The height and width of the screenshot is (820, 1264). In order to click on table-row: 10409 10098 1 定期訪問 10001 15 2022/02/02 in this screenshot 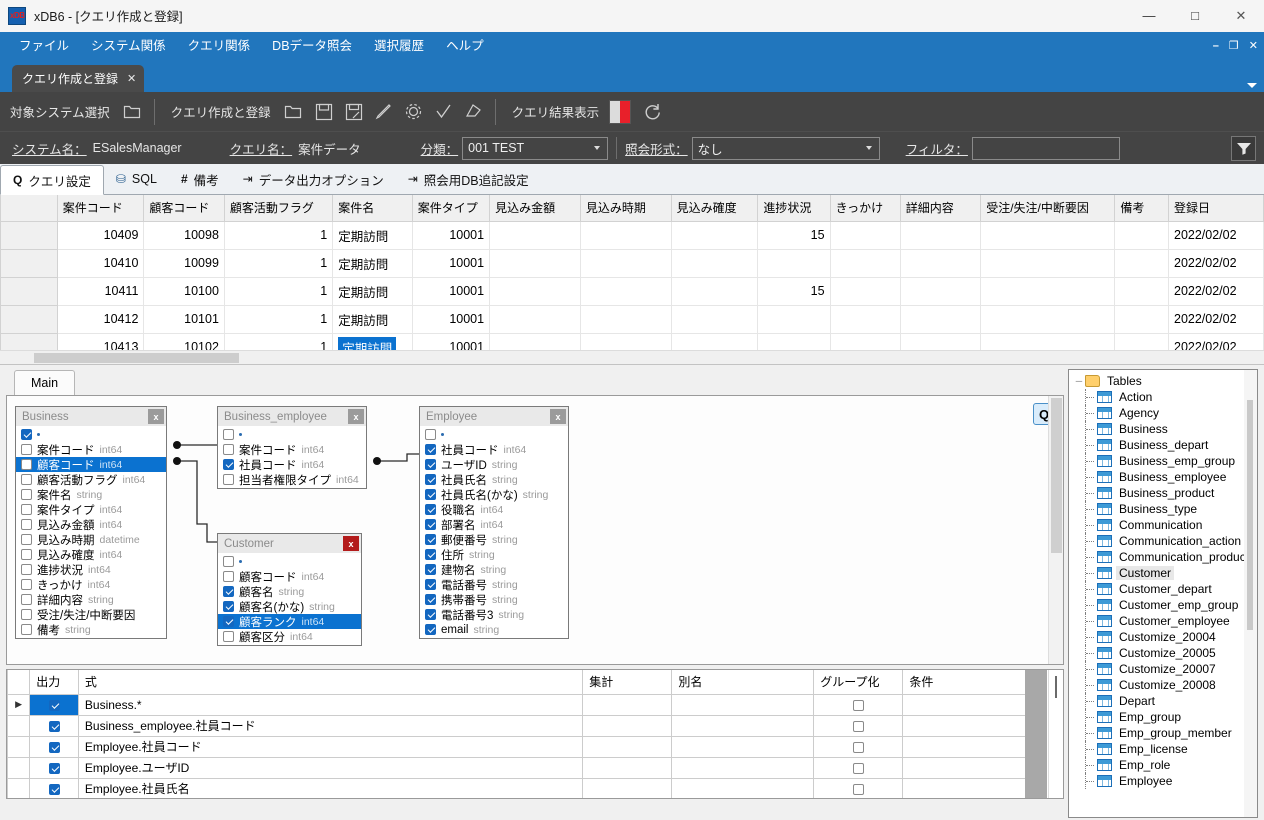, I will do `click(632, 235)`.